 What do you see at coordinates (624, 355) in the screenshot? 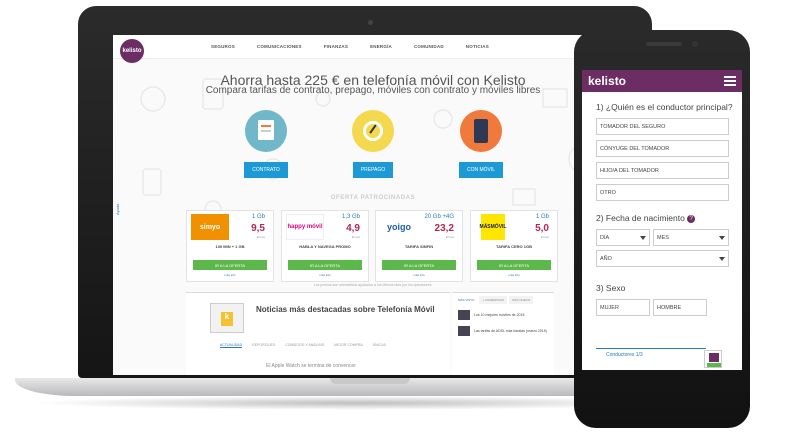
I see `drivers-progress: Conductores 1/3` at bounding box center [624, 355].